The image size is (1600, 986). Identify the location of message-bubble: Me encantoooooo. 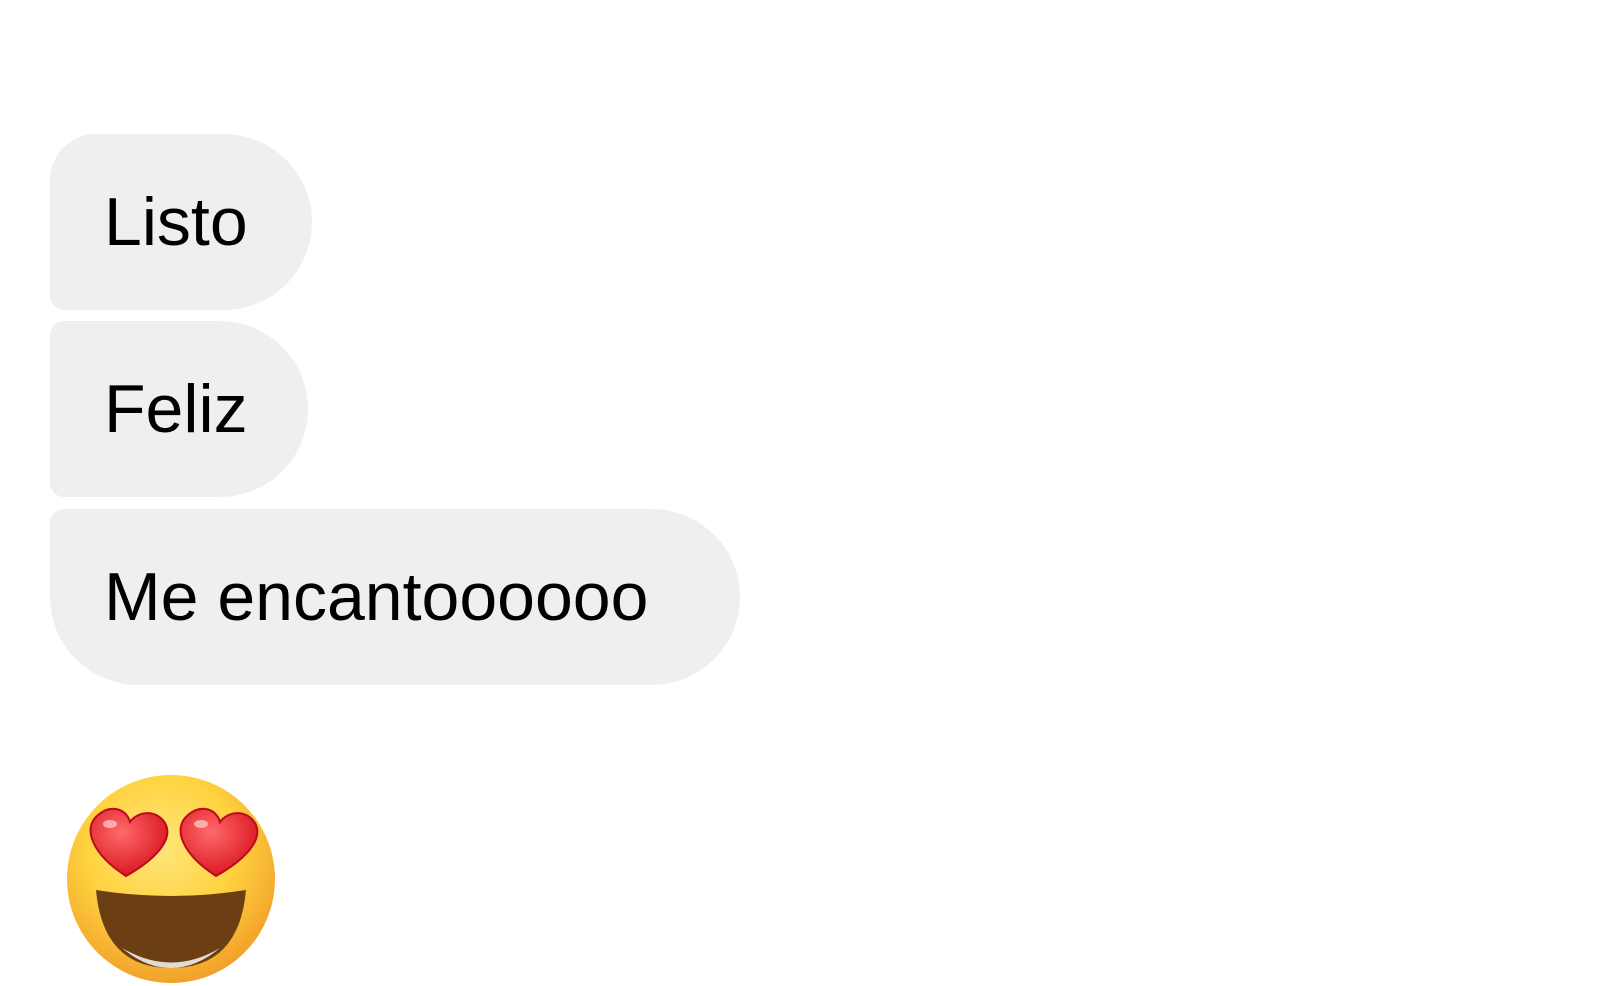
(395, 597).